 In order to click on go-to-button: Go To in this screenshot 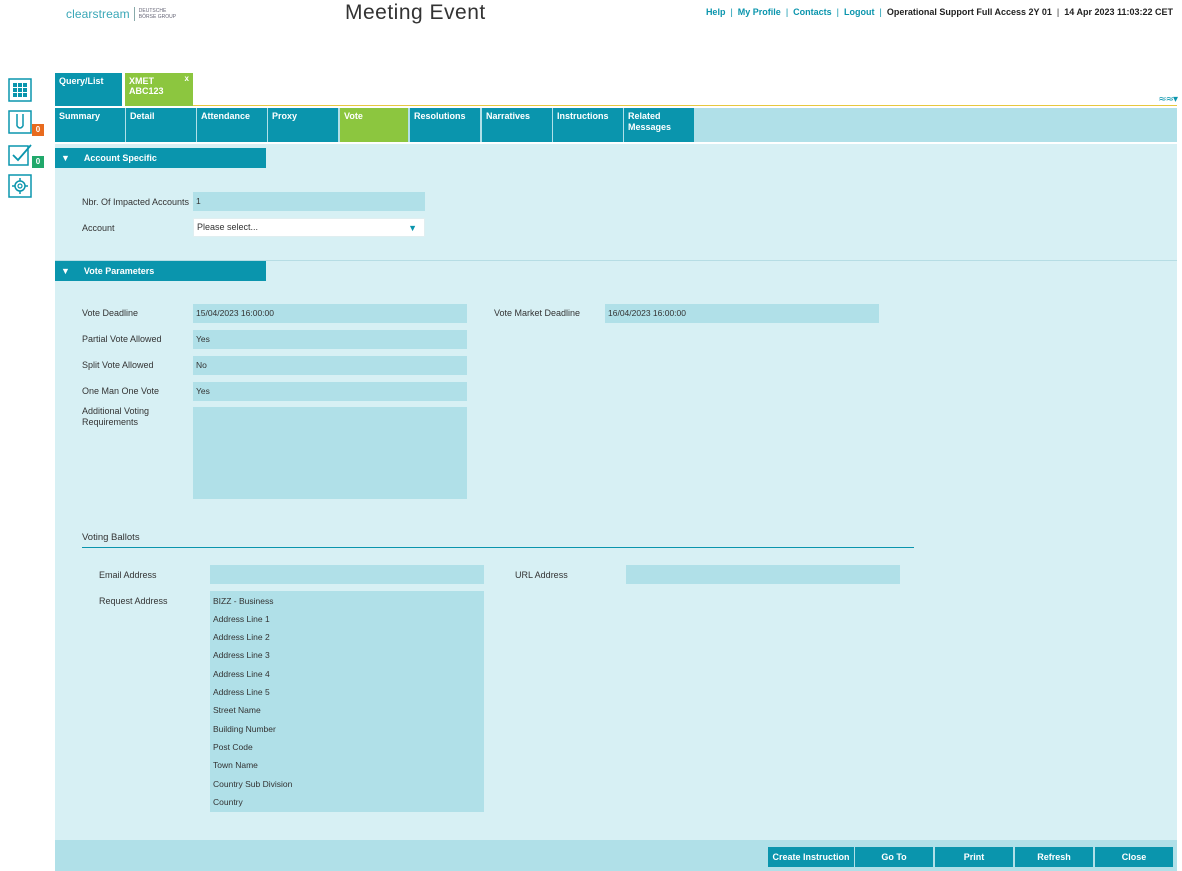, I will do `click(894, 857)`.